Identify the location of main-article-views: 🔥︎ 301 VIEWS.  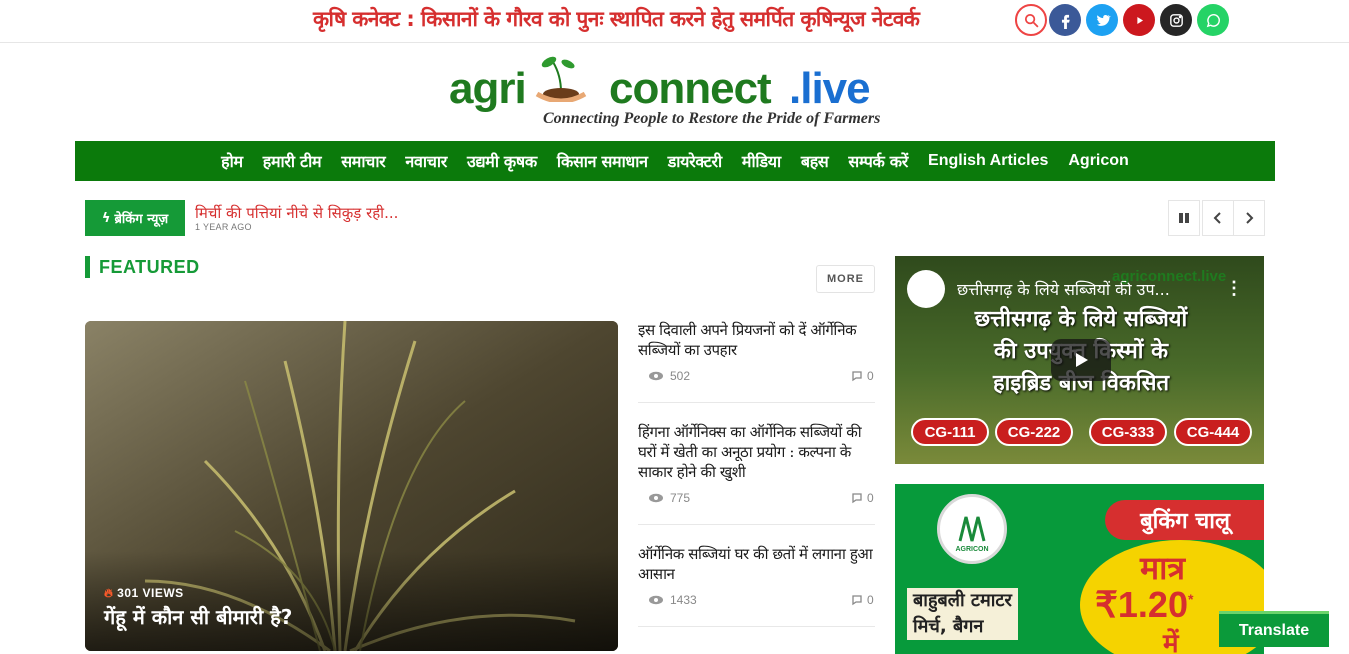
(144, 593).